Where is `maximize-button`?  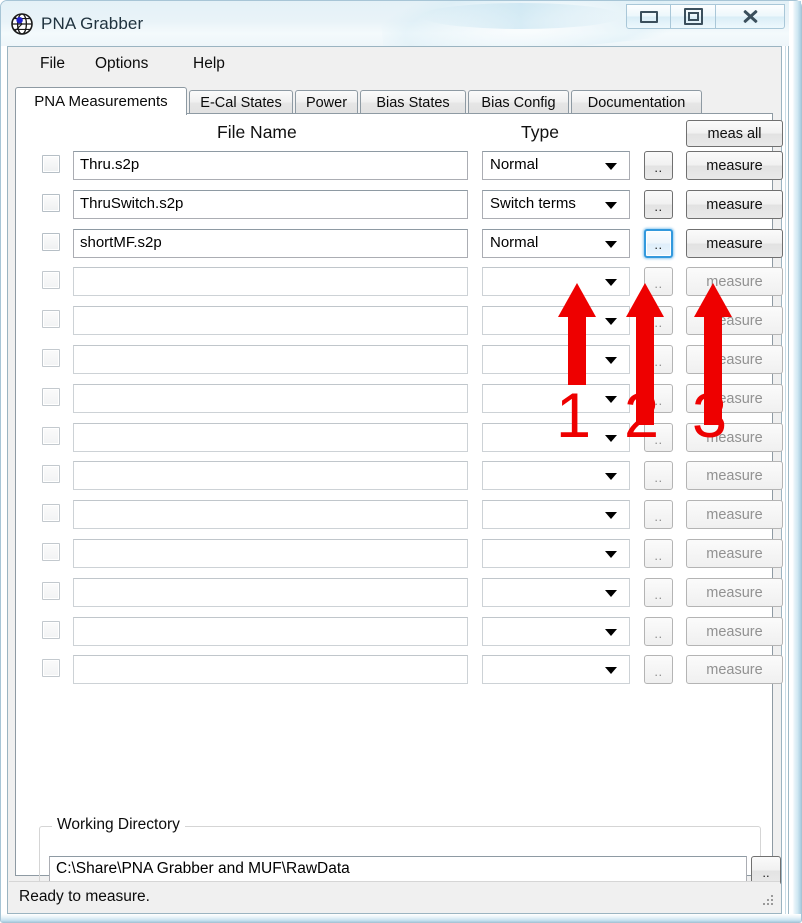 maximize-button is located at coordinates (693, 16).